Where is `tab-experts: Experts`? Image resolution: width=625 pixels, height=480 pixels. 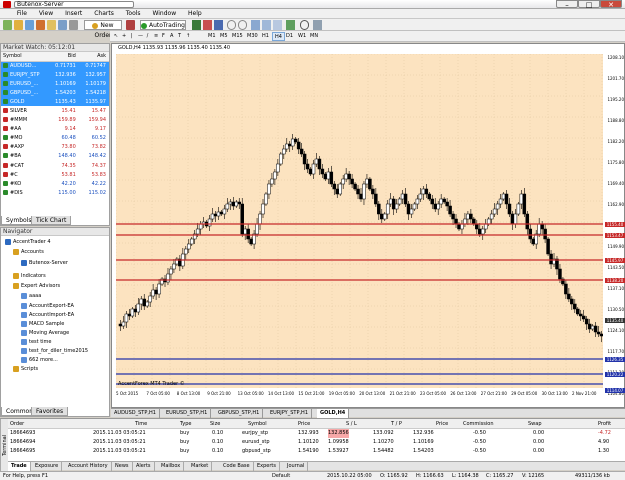
tab-experts: Experts is located at coordinates (267, 466).